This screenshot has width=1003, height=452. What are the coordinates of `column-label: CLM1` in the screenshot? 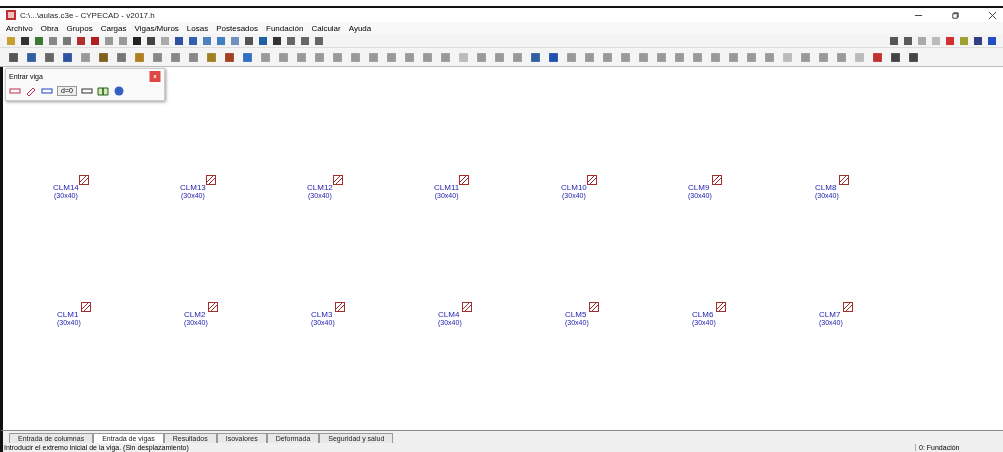 It's located at (68, 314).